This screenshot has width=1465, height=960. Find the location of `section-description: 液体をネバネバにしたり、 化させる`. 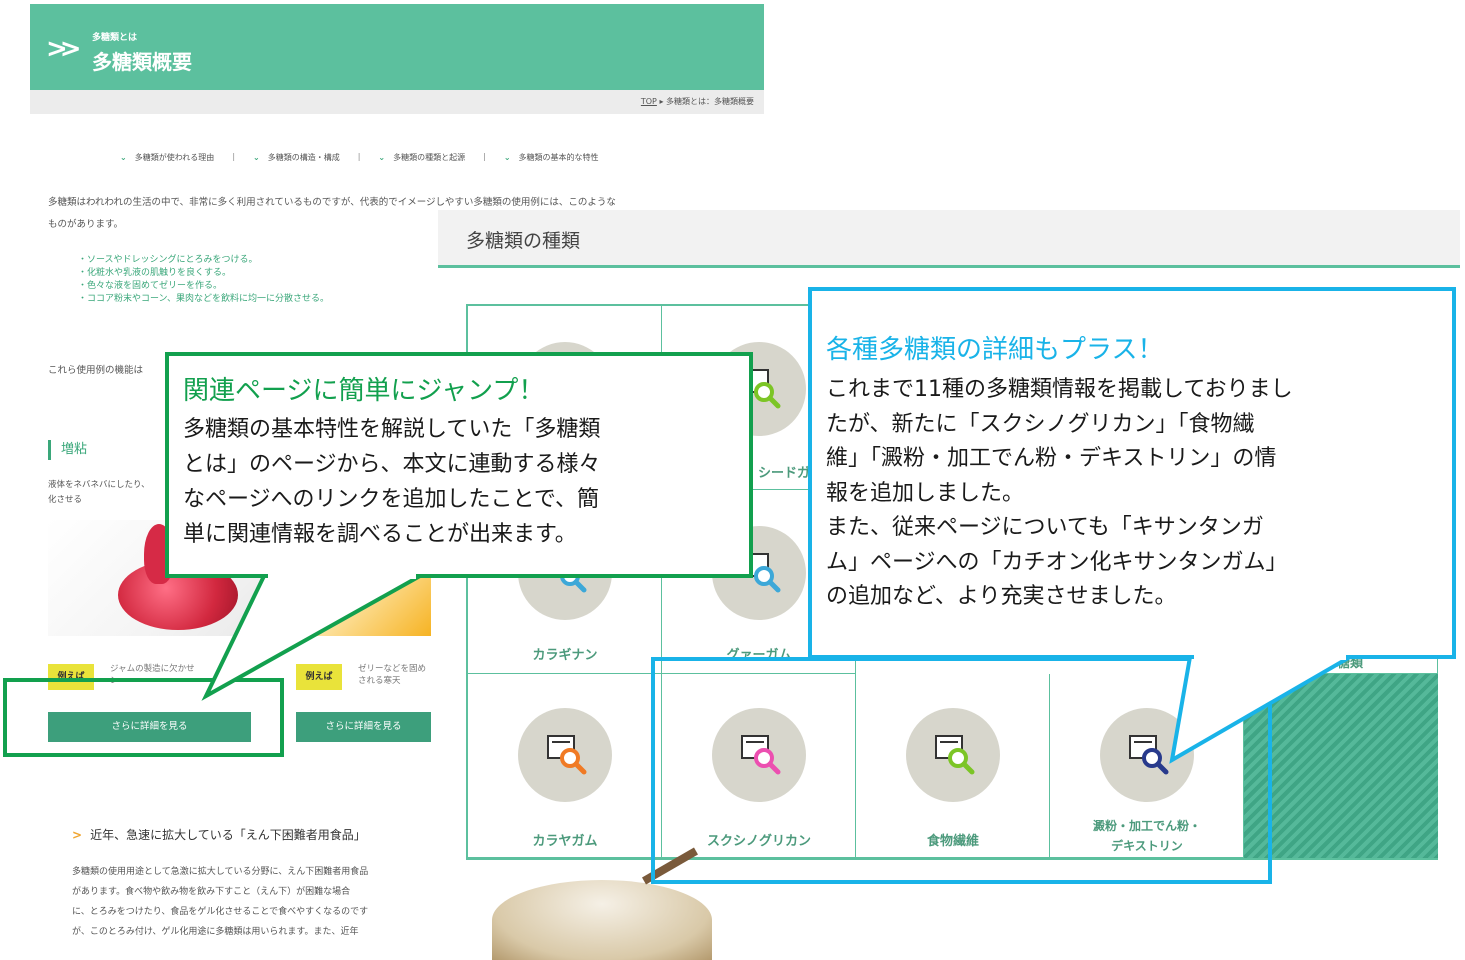

section-description: 液体をネバネバにしたり、 化させる is located at coordinates (99, 492).